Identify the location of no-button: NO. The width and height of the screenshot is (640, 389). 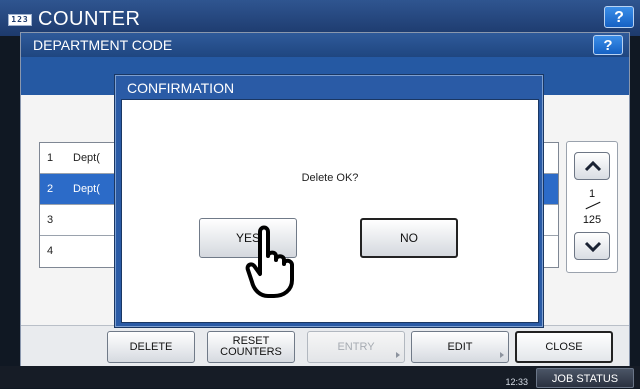
(409, 238).